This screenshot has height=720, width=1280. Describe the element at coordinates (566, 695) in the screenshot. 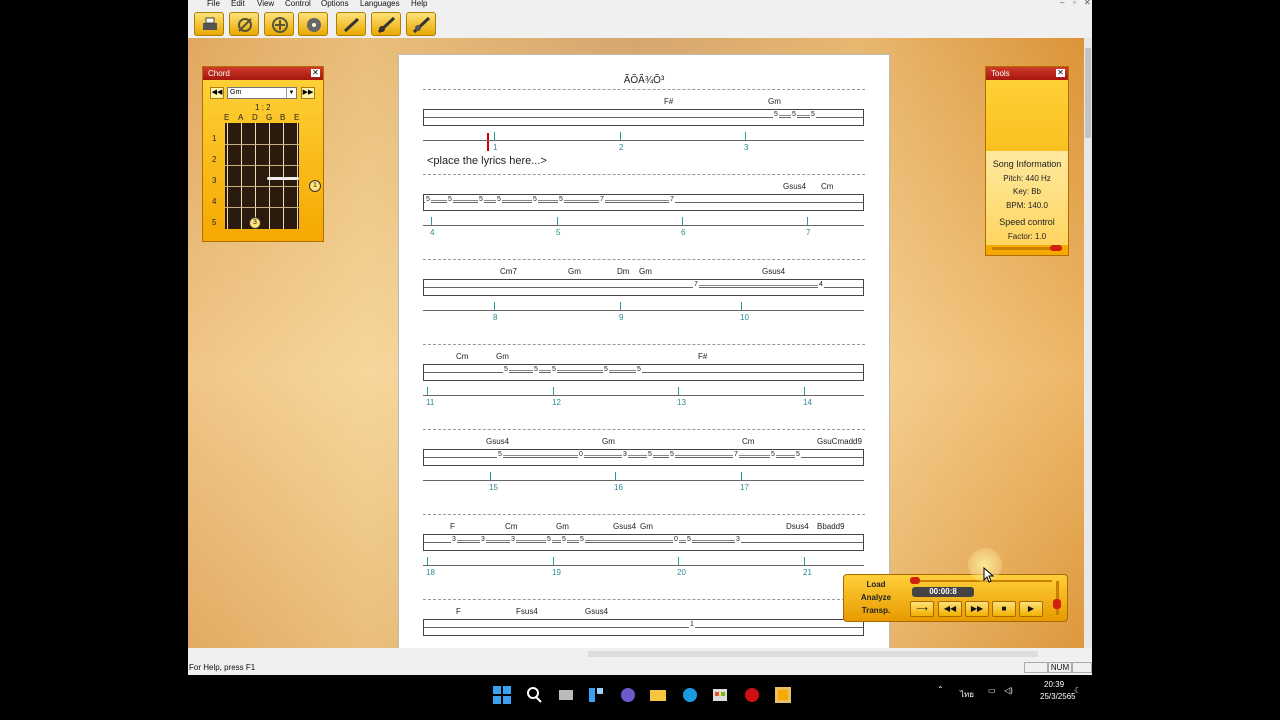

I see `task-view-icon` at that location.